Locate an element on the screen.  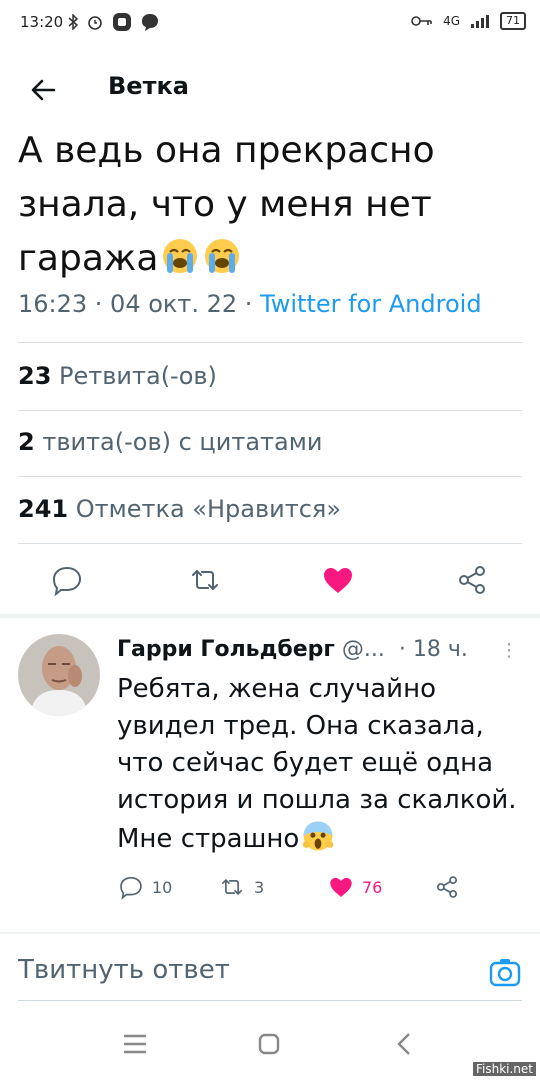
more-options-icon: ⋮ is located at coordinates (509, 650).